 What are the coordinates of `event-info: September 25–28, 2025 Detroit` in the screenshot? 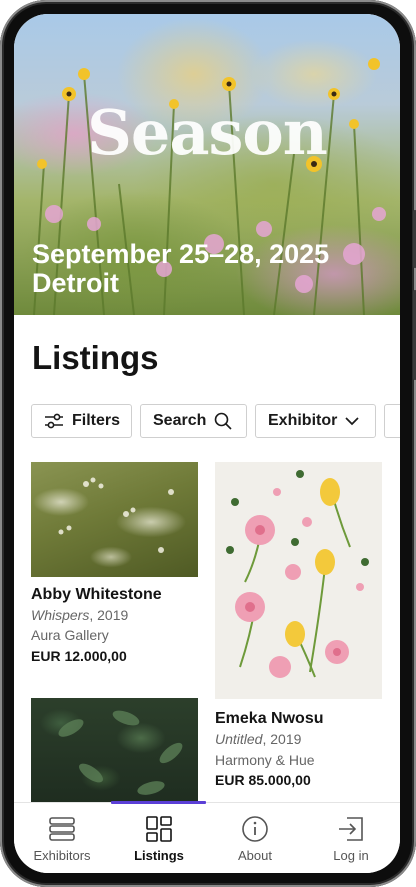 It's located at (180, 269).